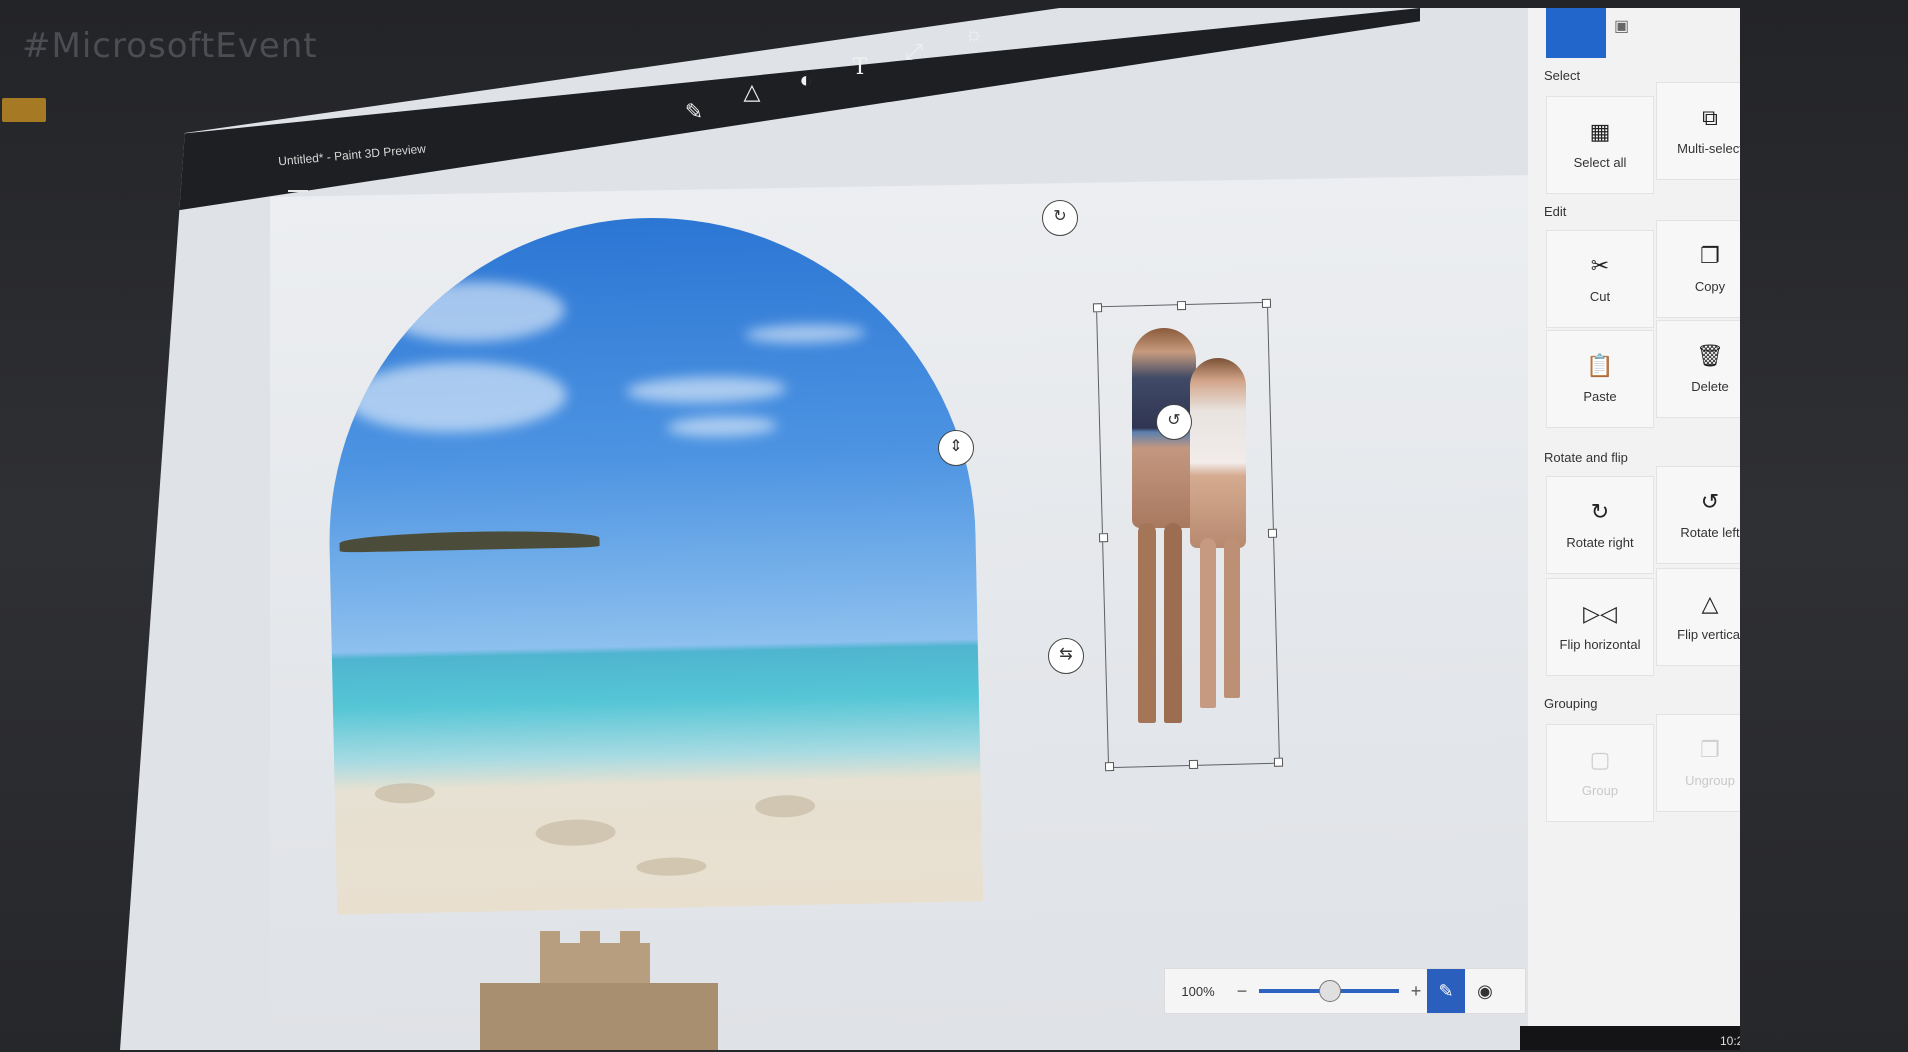  What do you see at coordinates (974, 34) in the screenshot?
I see `effects-icon: ☼` at bounding box center [974, 34].